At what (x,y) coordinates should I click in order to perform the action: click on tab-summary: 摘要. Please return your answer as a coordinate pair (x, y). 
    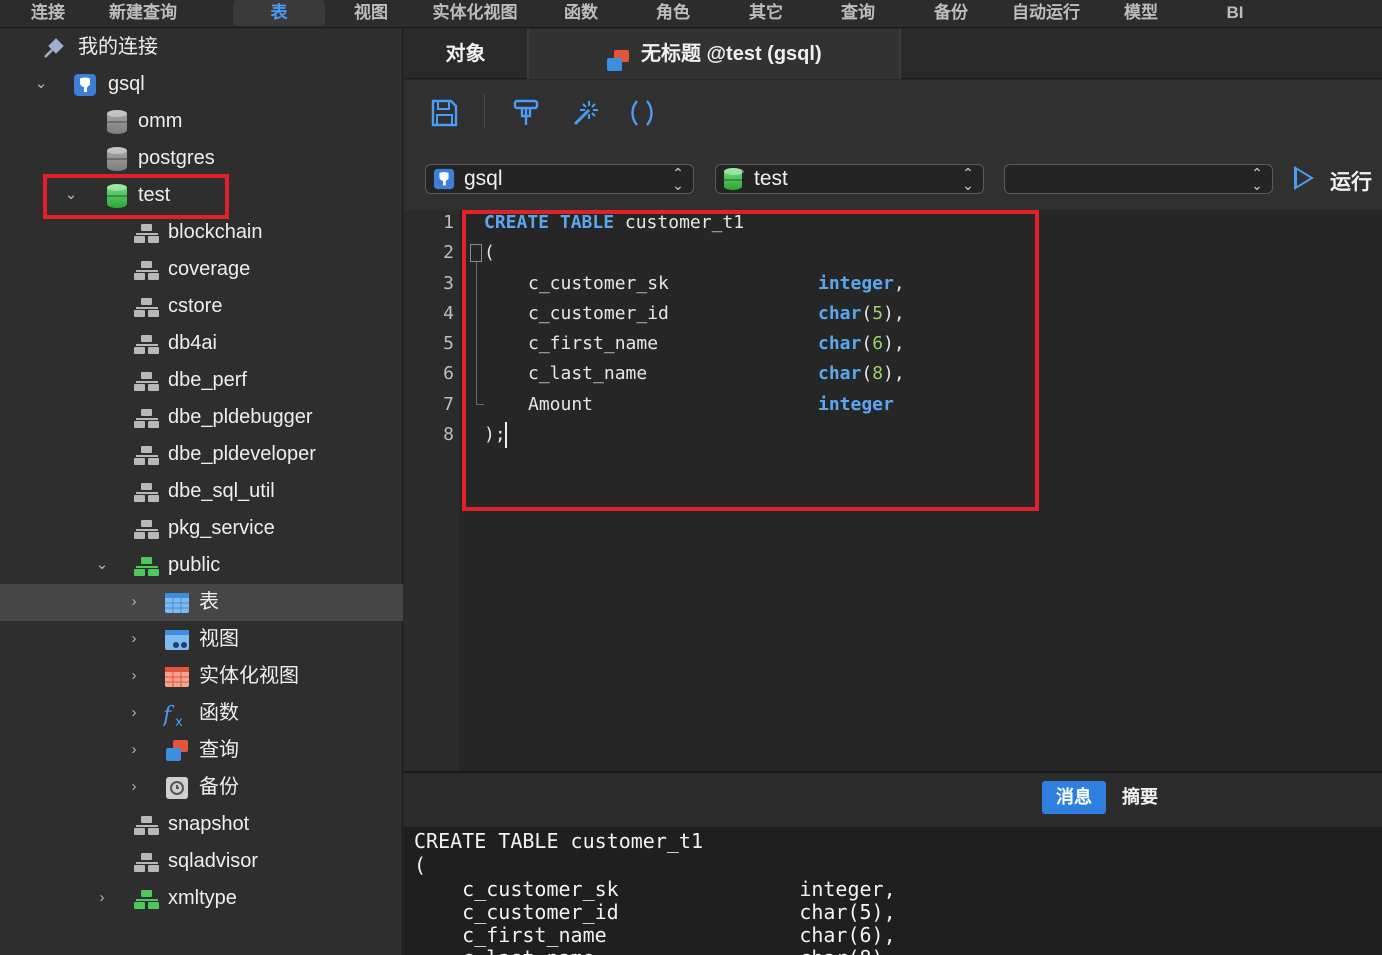
    Looking at the image, I should click on (1140, 797).